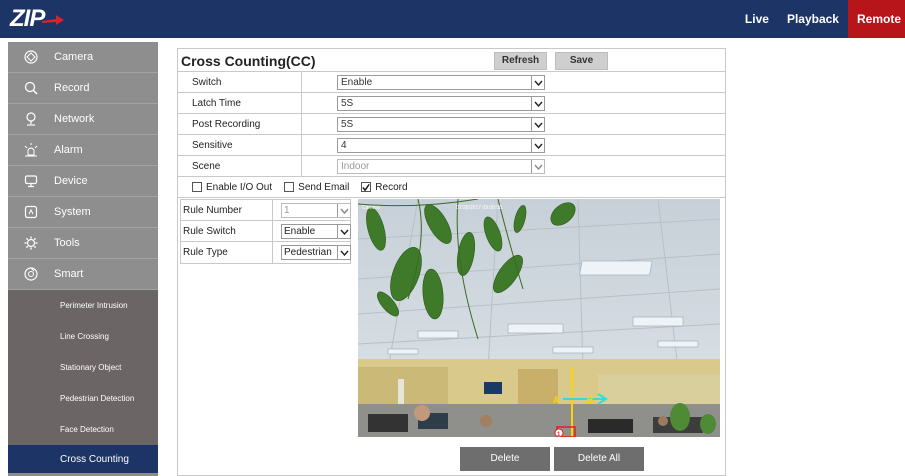  Describe the element at coordinates (441, 103) in the screenshot. I see `latch-time-select: 5S` at that location.